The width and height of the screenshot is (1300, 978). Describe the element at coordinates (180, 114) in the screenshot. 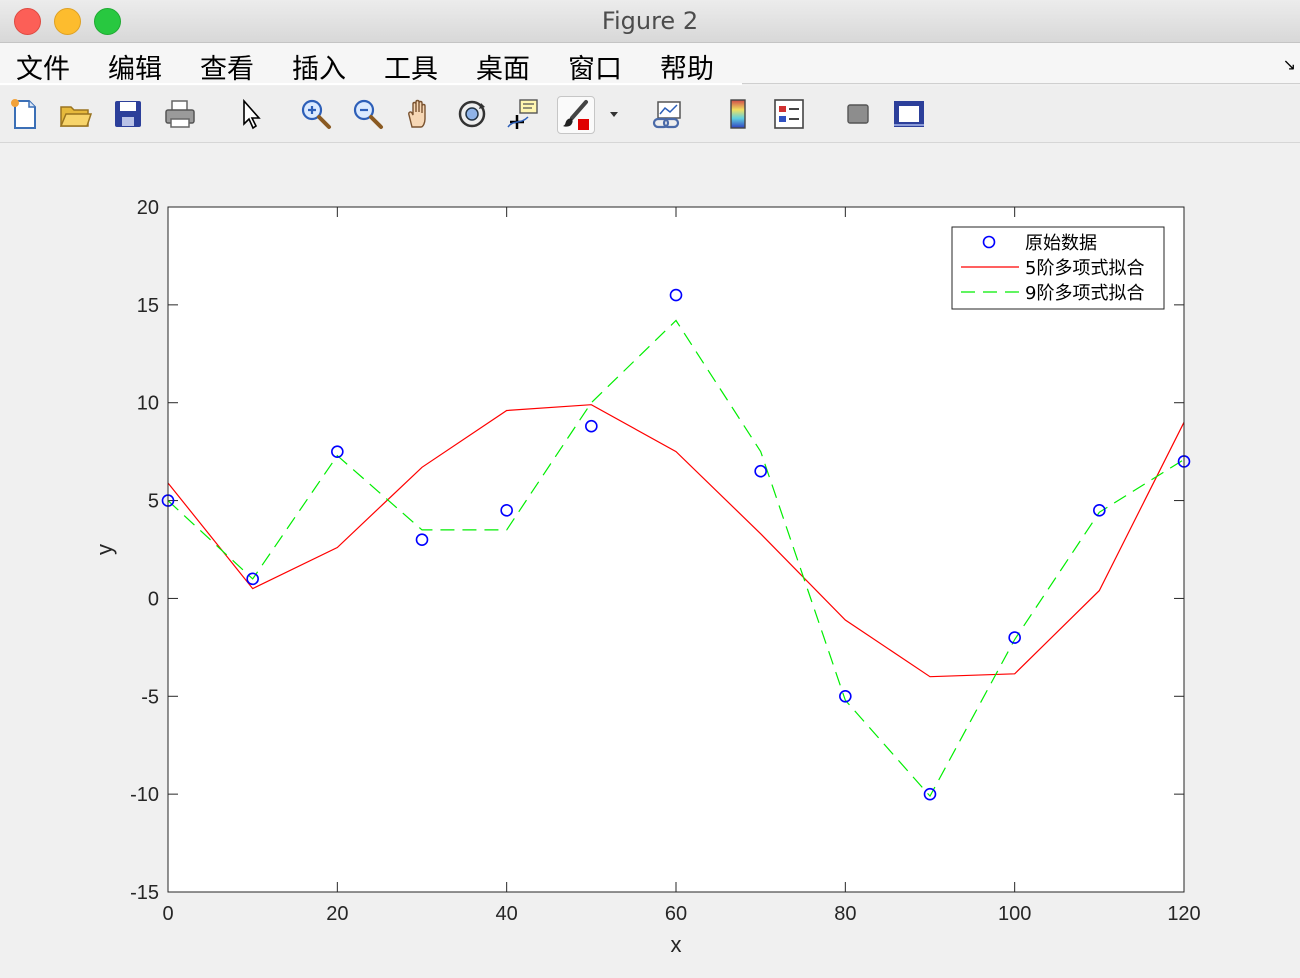

I see `print-icon` at that location.